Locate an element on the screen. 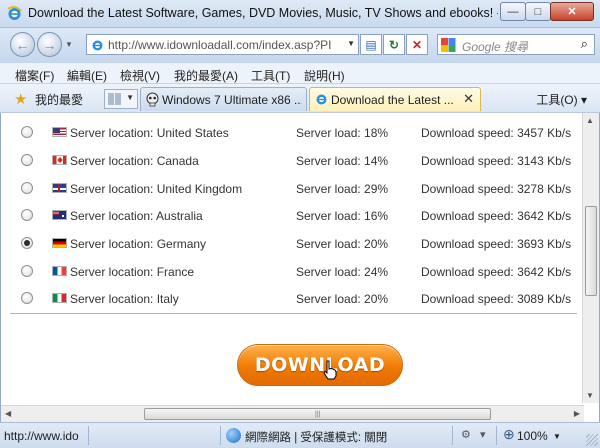 This screenshot has height=448, width=600. download-speed: Download speed: 3457 Kb/s is located at coordinates (496, 133).